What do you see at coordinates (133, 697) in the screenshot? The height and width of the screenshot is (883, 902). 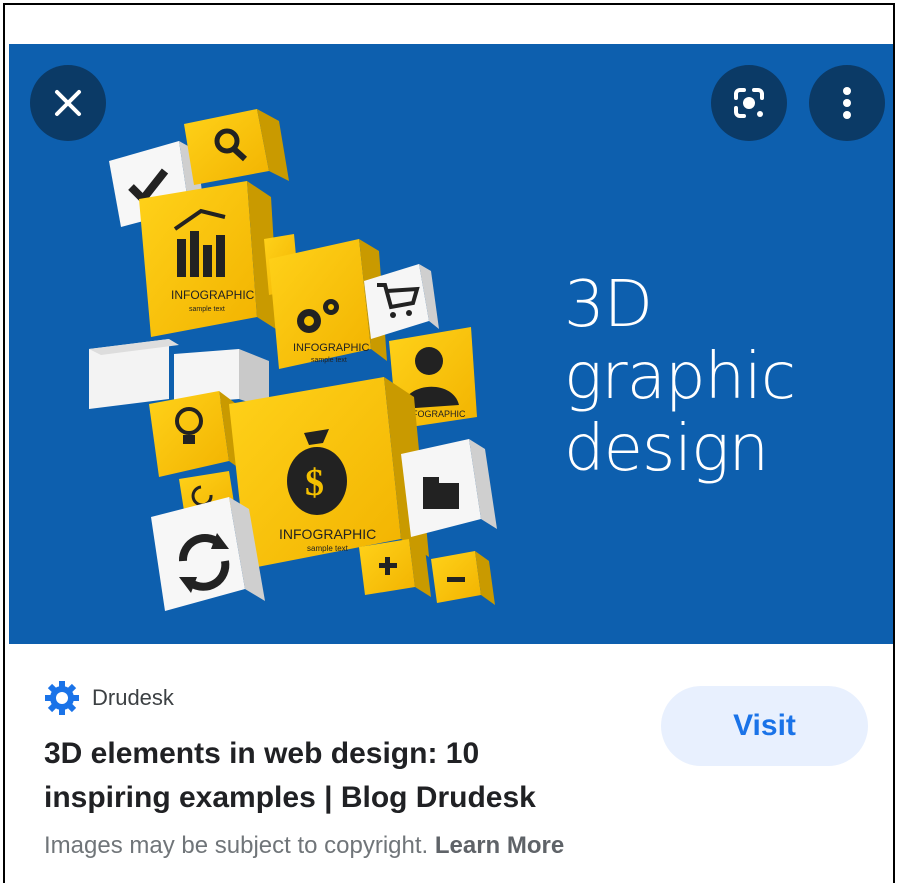 I see `source-name: Drudesk` at bounding box center [133, 697].